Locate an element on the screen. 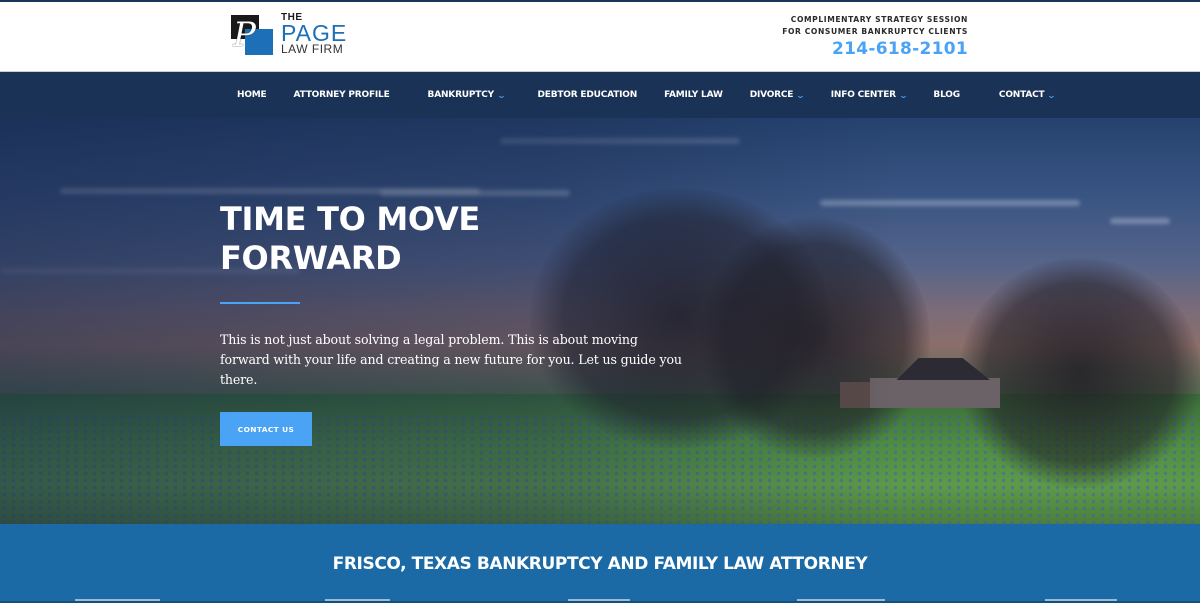  nav-item-label: FAMILY LAW is located at coordinates (693, 95).